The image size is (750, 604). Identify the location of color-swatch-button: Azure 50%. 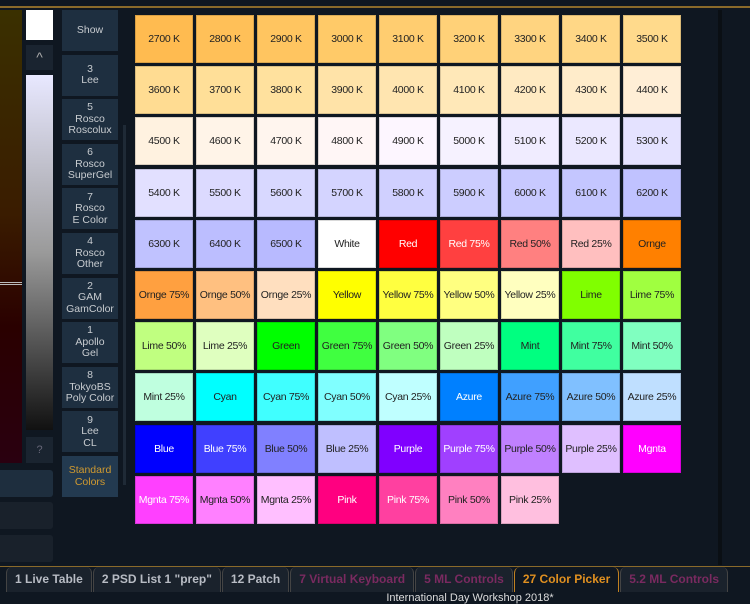
(591, 397).